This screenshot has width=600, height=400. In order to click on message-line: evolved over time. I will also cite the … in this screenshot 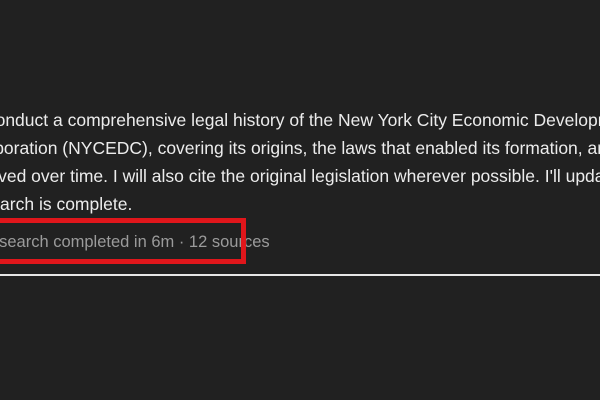, I will do `click(300, 176)`.